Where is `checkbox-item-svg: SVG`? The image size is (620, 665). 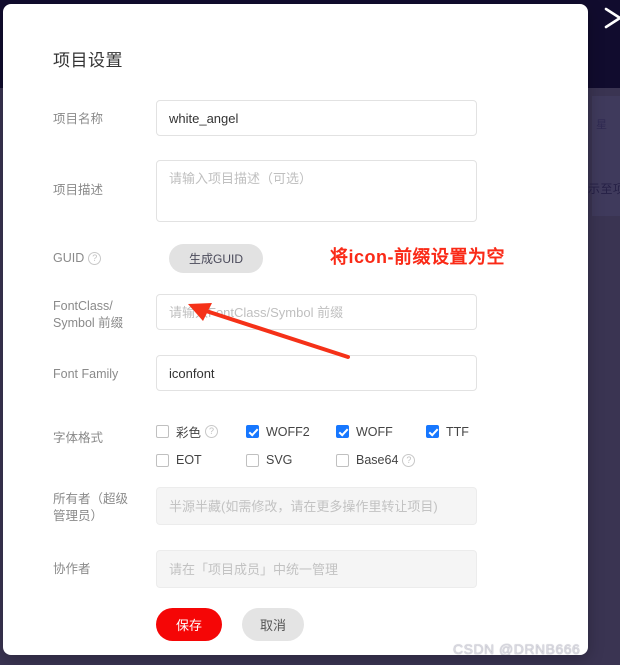
checkbox-item-svg: SVG is located at coordinates (291, 460).